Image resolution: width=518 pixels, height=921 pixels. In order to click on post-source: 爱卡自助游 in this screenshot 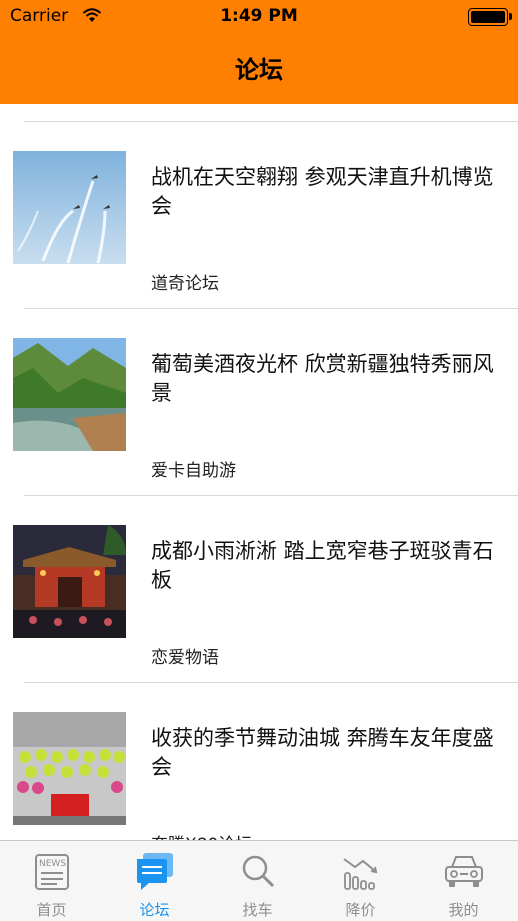, I will do `click(193, 471)`.